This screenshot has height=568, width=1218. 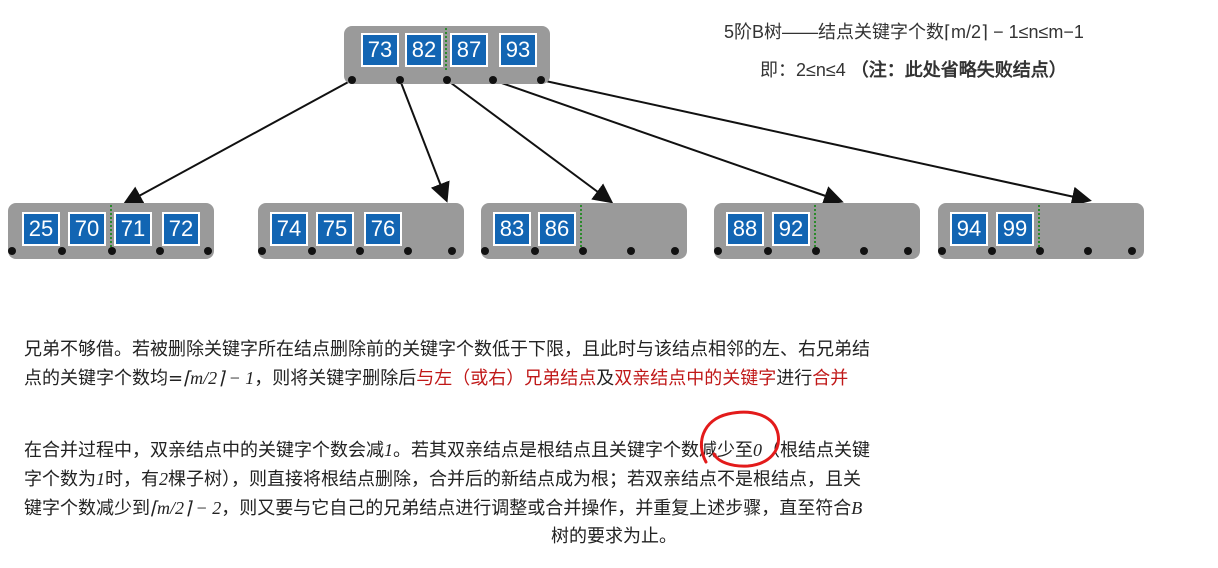 What do you see at coordinates (794, 378) in the screenshot?
I see `para1-text-d: 进行` at bounding box center [794, 378].